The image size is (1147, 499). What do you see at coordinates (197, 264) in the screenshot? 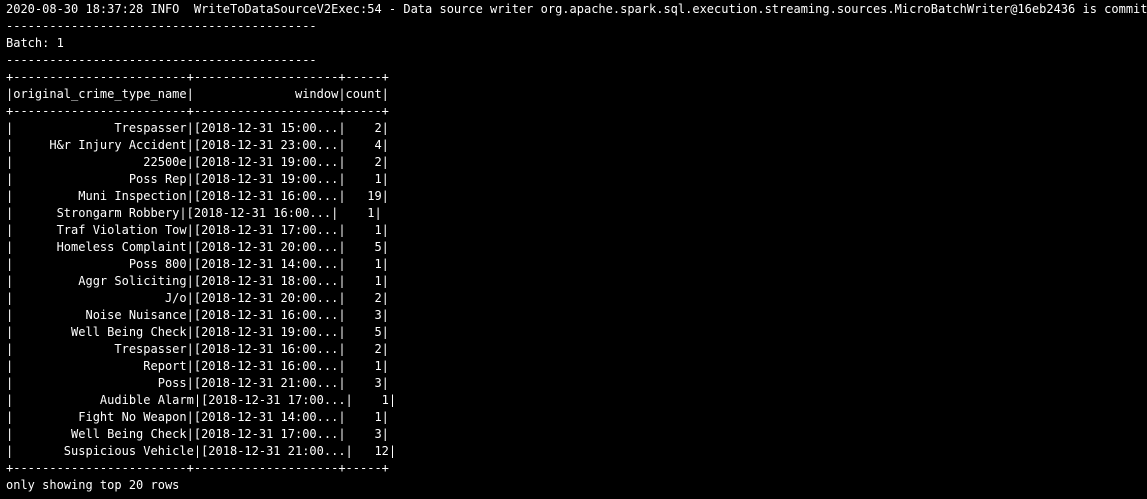
I see `table-row: | Poss 800|[2018-12-31 14:00...| 1|` at bounding box center [197, 264].